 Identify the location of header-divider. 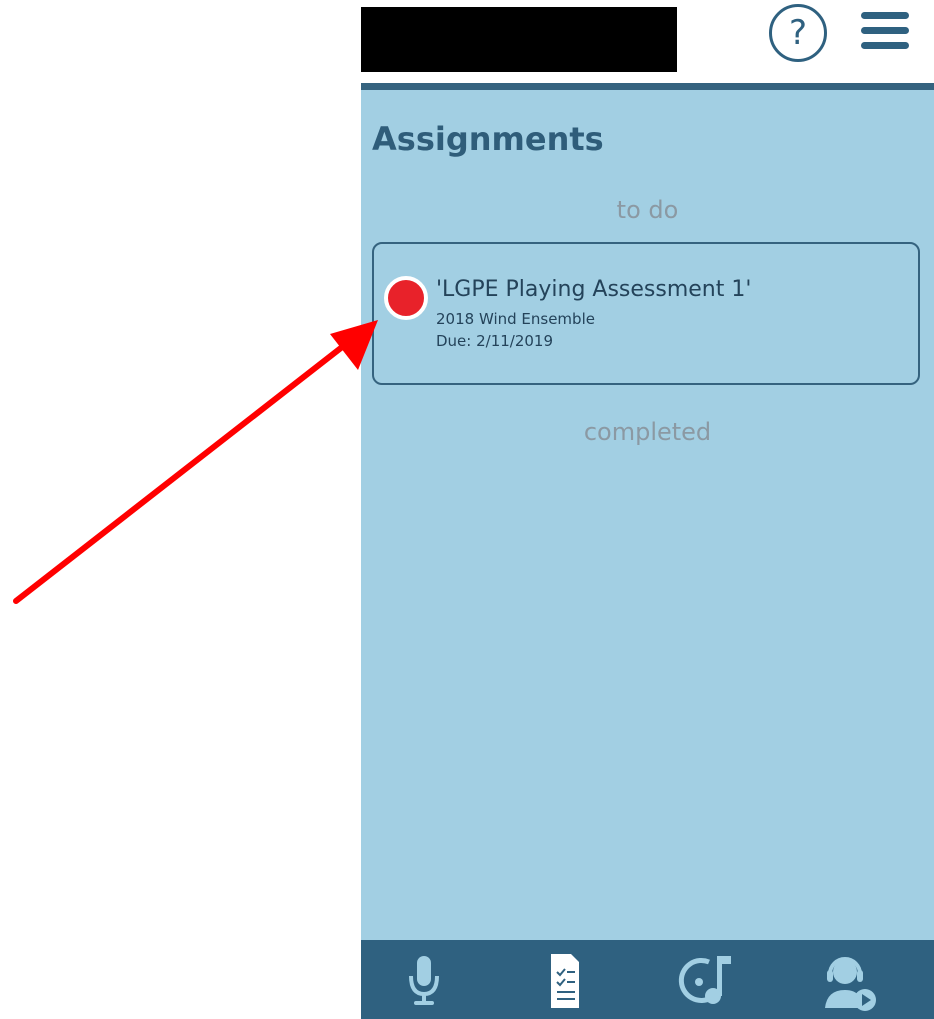
(647, 86).